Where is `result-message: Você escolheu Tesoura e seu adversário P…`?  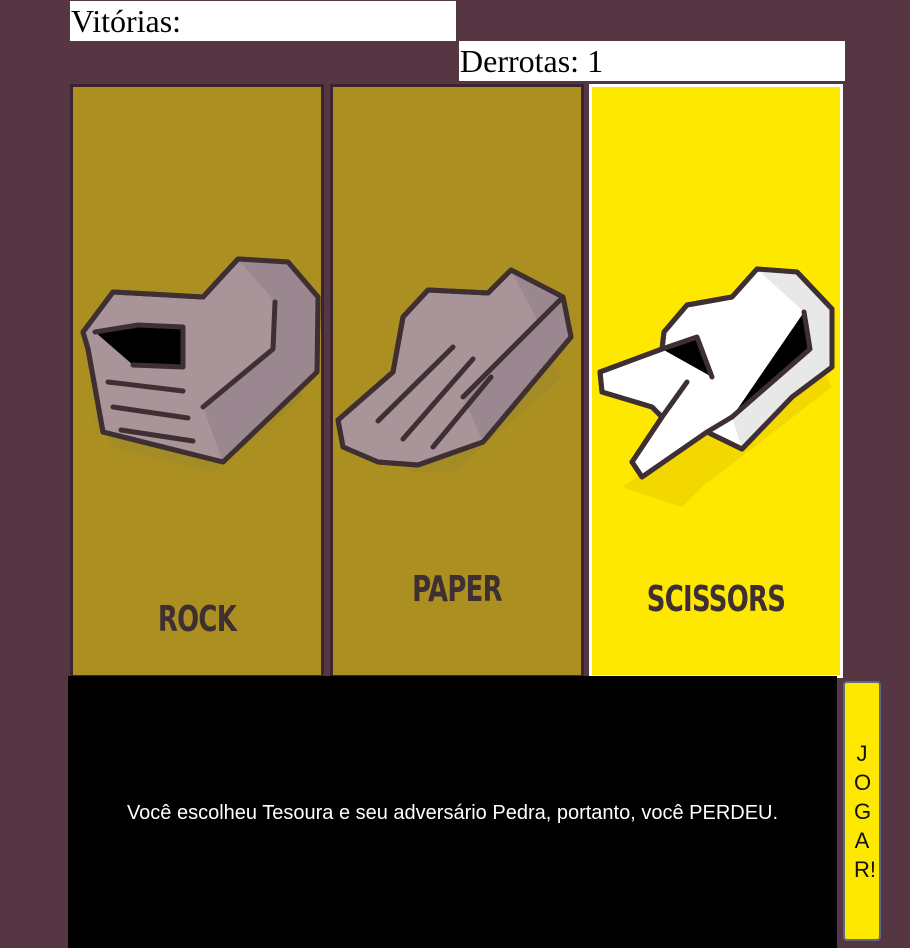
result-message: Você escolheu Tesoura e seu adversário P… is located at coordinates (452, 812).